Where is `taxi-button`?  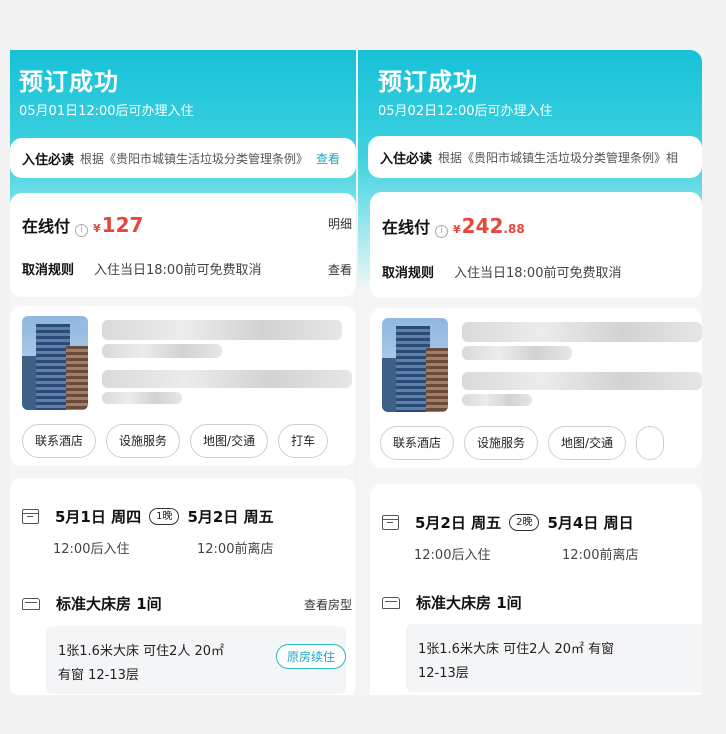 taxi-button is located at coordinates (650, 443).